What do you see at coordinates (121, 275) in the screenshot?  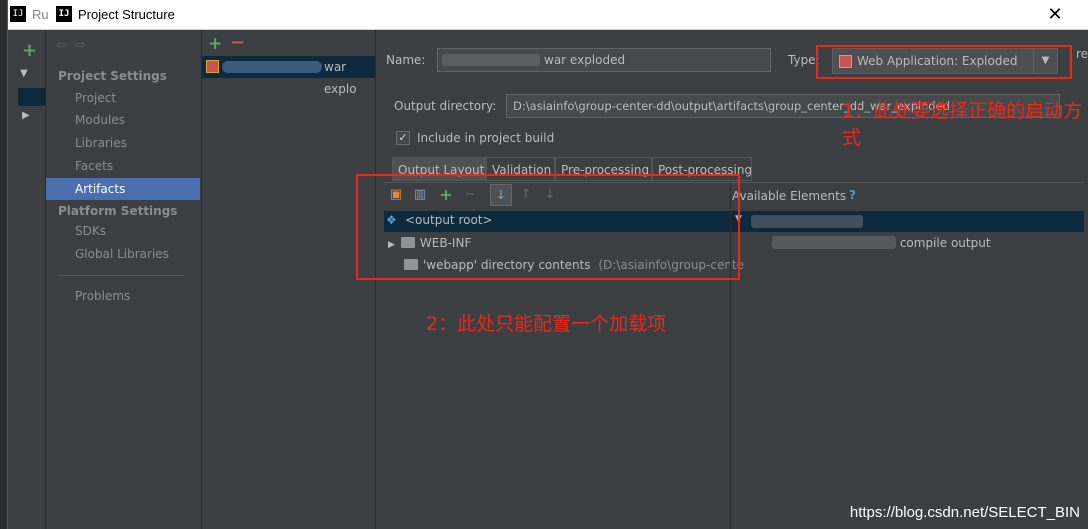 I see `nav-divider` at bounding box center [121, 275].